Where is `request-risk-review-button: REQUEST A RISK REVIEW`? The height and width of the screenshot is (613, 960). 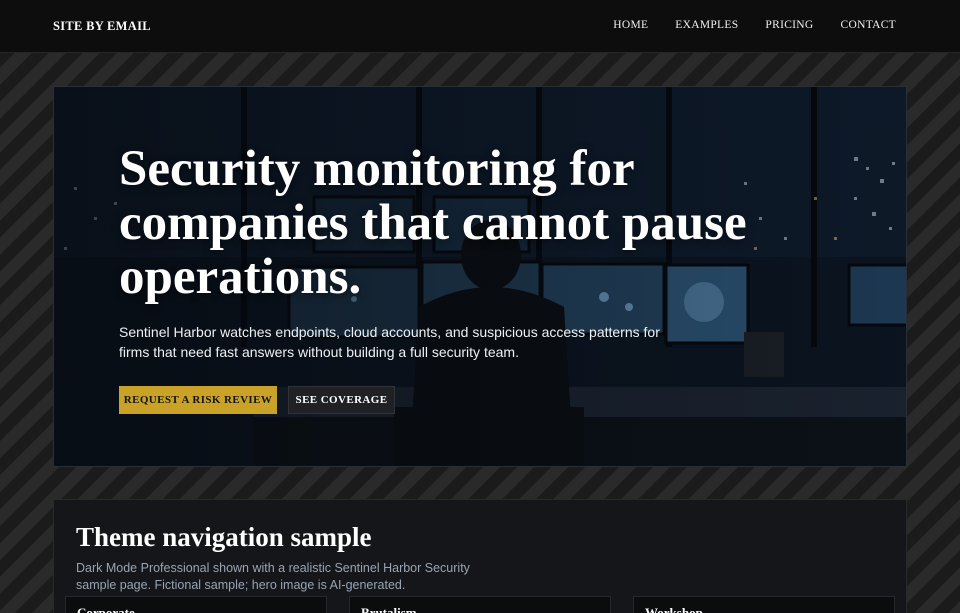 request-risk-review-button: REQUEST A RISK REVIEW is located at coordinates (198, 400).